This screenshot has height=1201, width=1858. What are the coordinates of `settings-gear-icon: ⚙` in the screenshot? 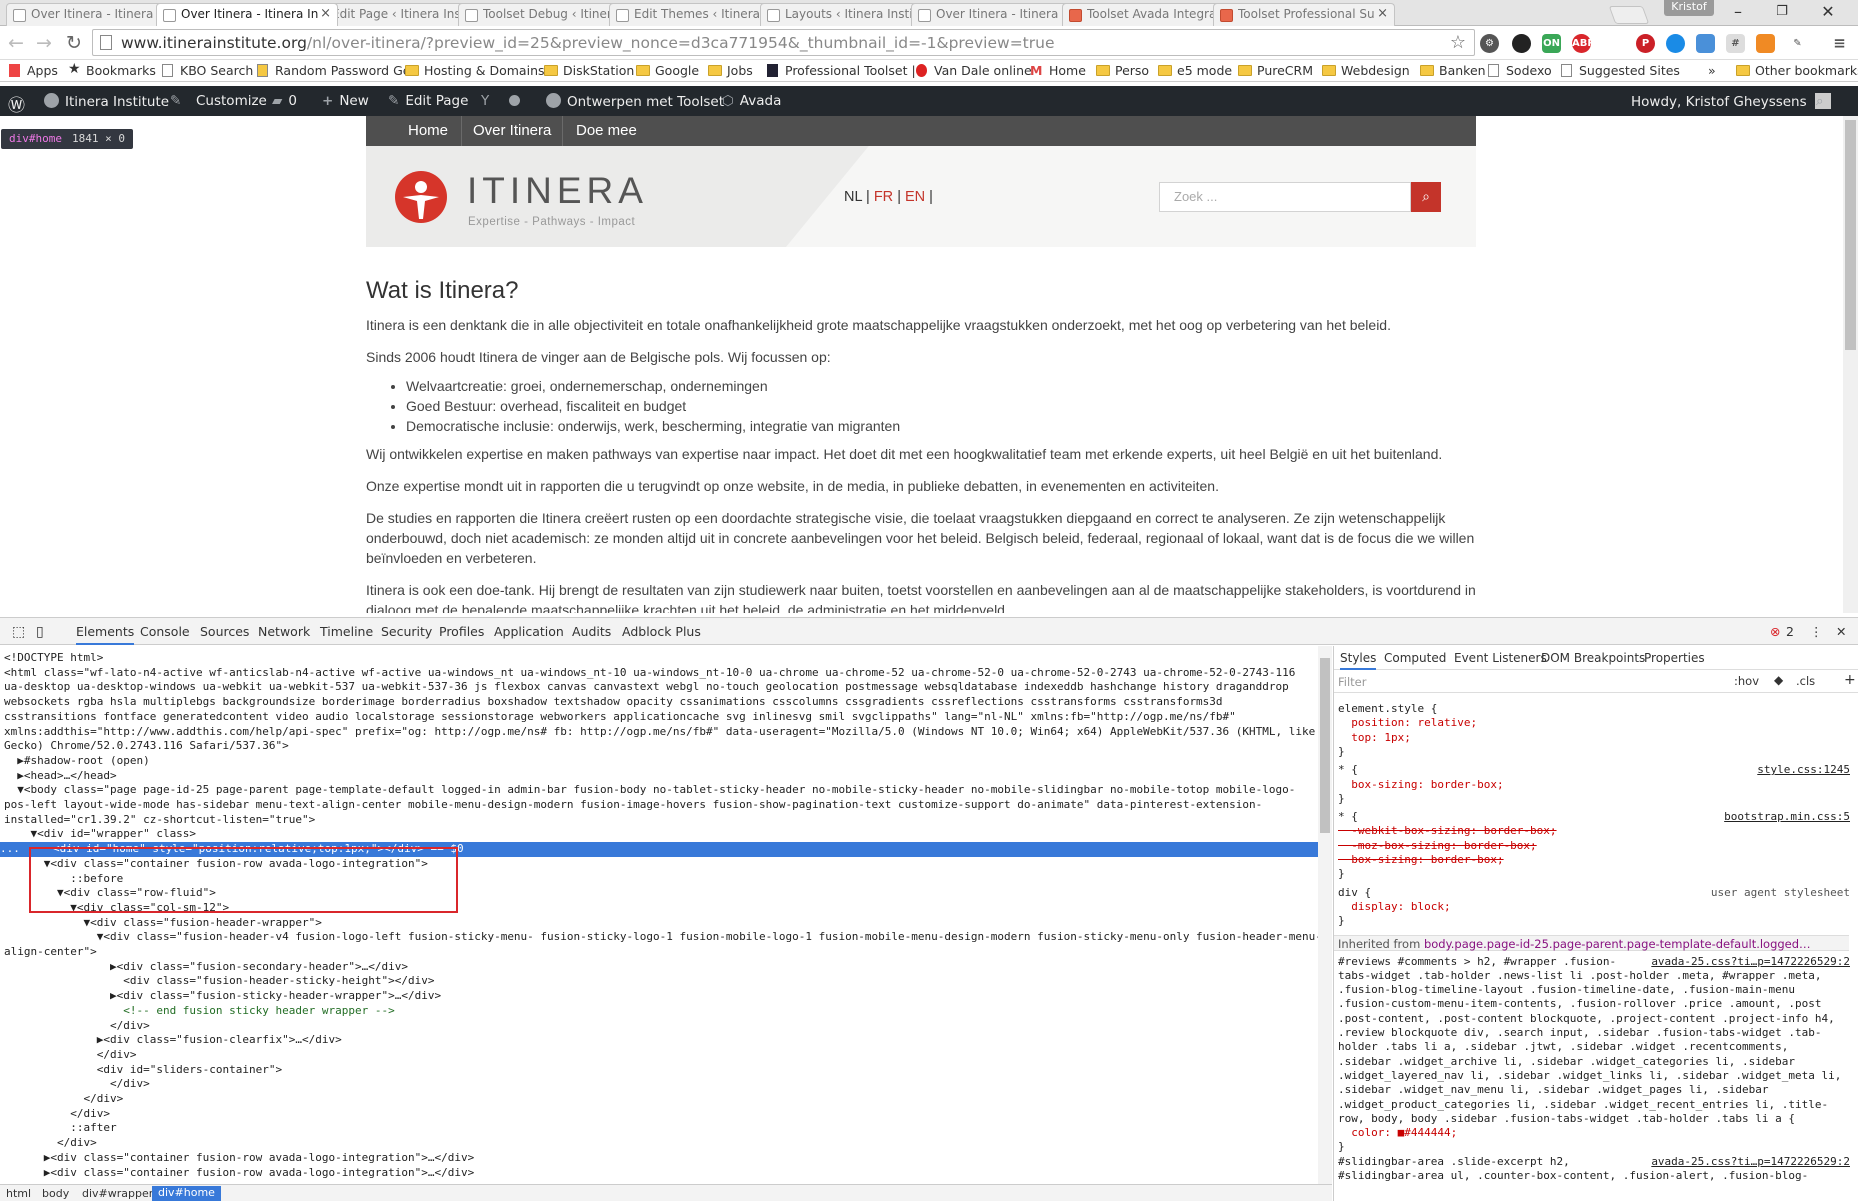 It's located at (1489, 43).